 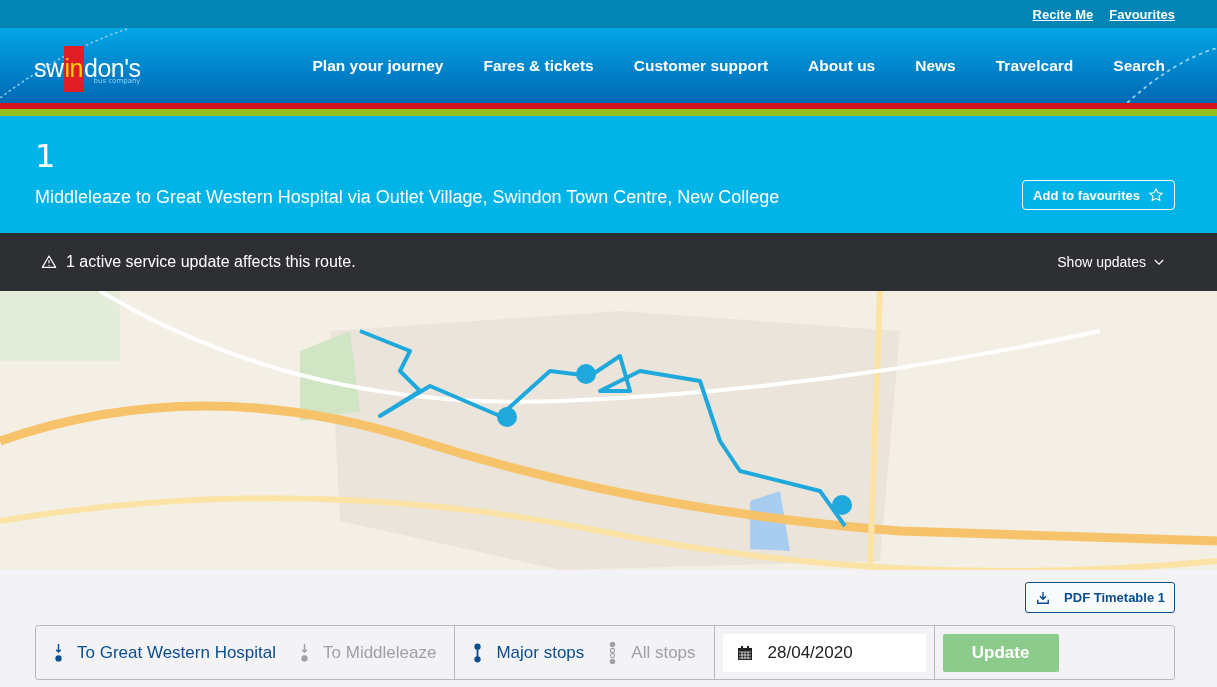 What do you see at coordinates (1139, 65) in the screenshot?
I see `nav-link: Search` at bounding box center [1139, 65].